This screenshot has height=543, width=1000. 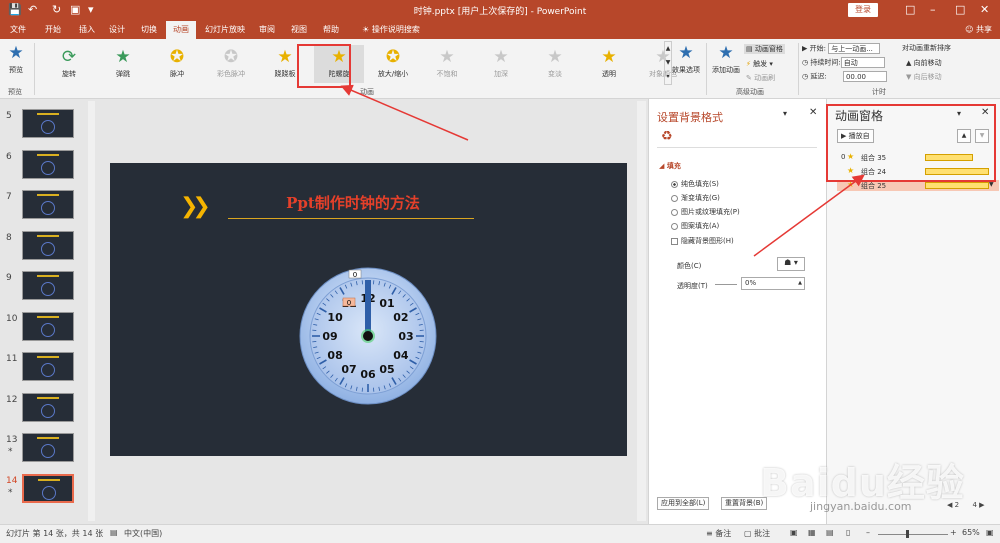 What do you see at coordinates (331, 30) in the screenshot?
I see `tab-help: 帮助` at bounding box center [331, 30].